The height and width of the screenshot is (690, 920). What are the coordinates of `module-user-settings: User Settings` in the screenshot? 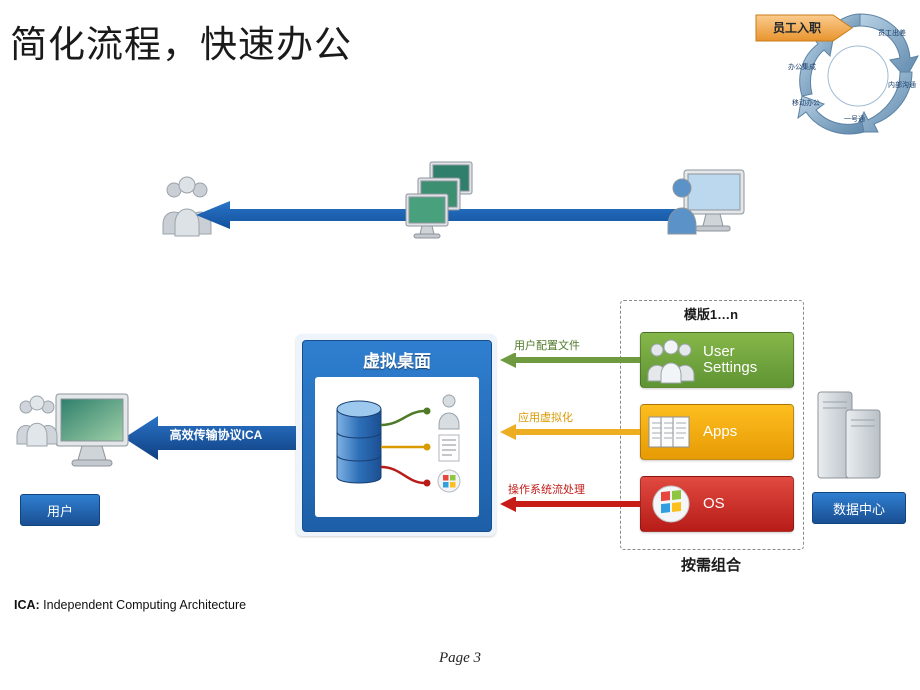 It's located at (717, 360).